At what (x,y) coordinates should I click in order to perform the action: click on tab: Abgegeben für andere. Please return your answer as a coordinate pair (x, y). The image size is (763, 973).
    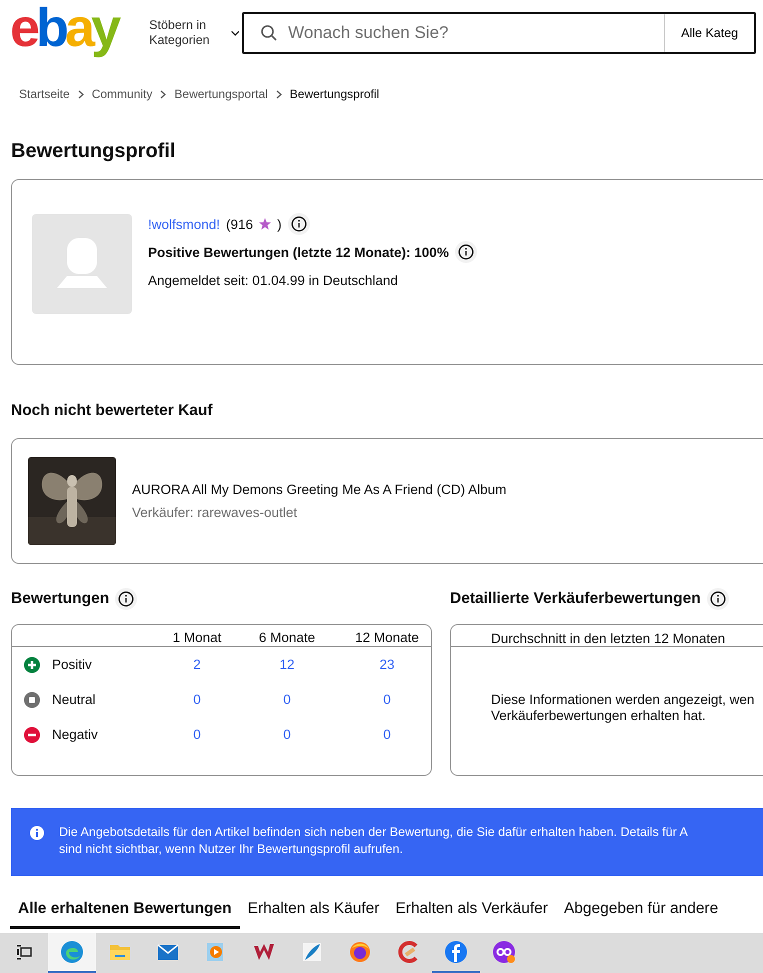
    Looking at the image, I should click on (641, 914).